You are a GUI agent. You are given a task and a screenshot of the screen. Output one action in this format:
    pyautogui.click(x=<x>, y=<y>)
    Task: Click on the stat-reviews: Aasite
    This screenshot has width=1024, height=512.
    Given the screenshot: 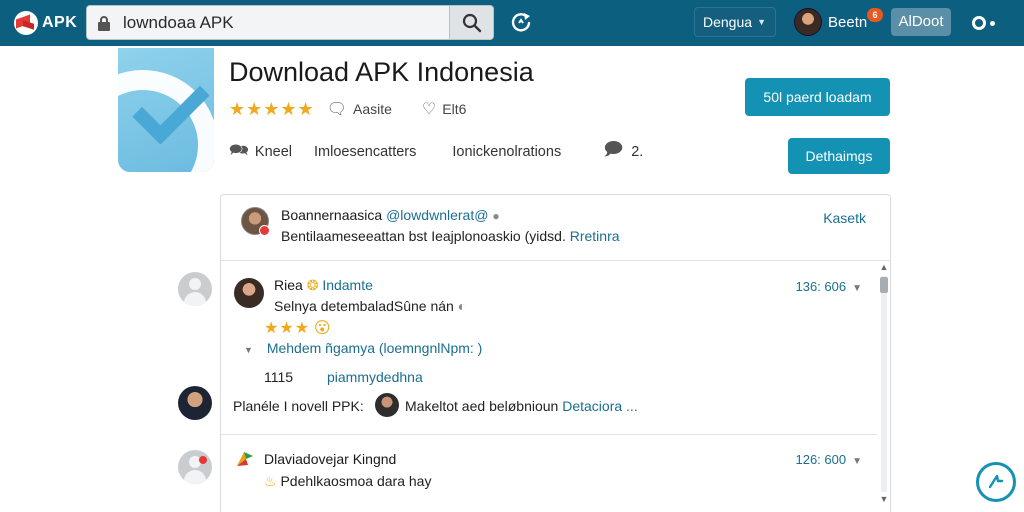 What is the action you would take?
    pyautogui.click(x=372, y=109)
    